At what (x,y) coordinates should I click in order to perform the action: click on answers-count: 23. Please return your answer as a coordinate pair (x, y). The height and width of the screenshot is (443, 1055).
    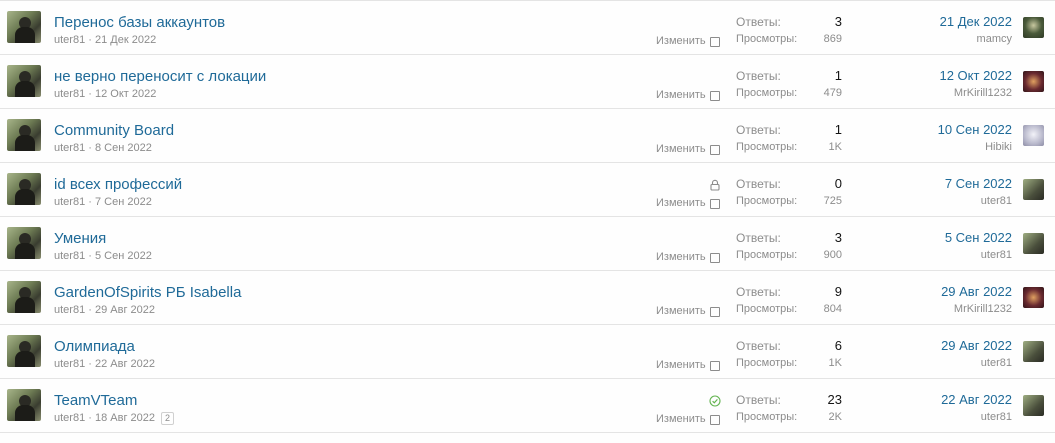
    Looking at the image, I should click on (834, 399).